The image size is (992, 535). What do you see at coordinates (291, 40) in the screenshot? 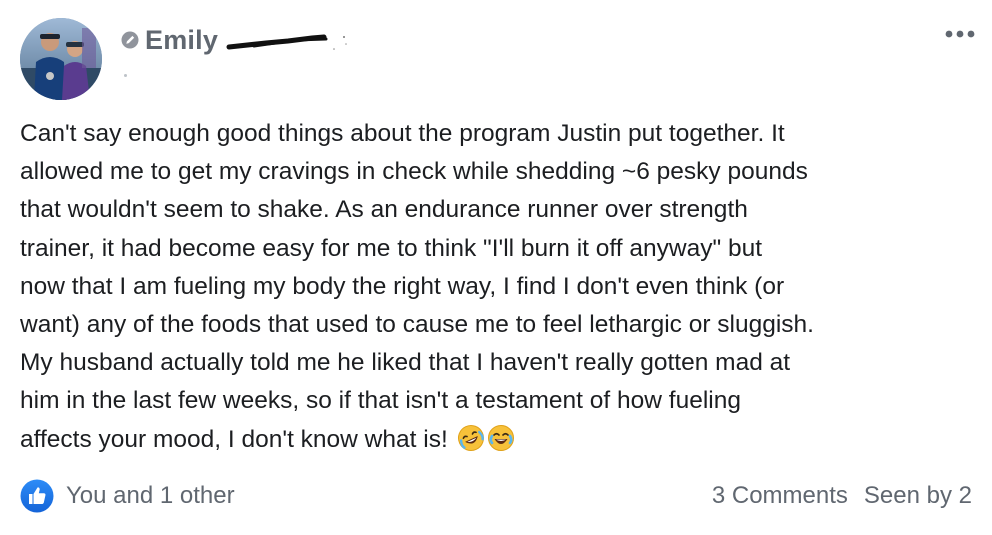
I see `redacted-surname-mark` at bounding box center [291, 40].